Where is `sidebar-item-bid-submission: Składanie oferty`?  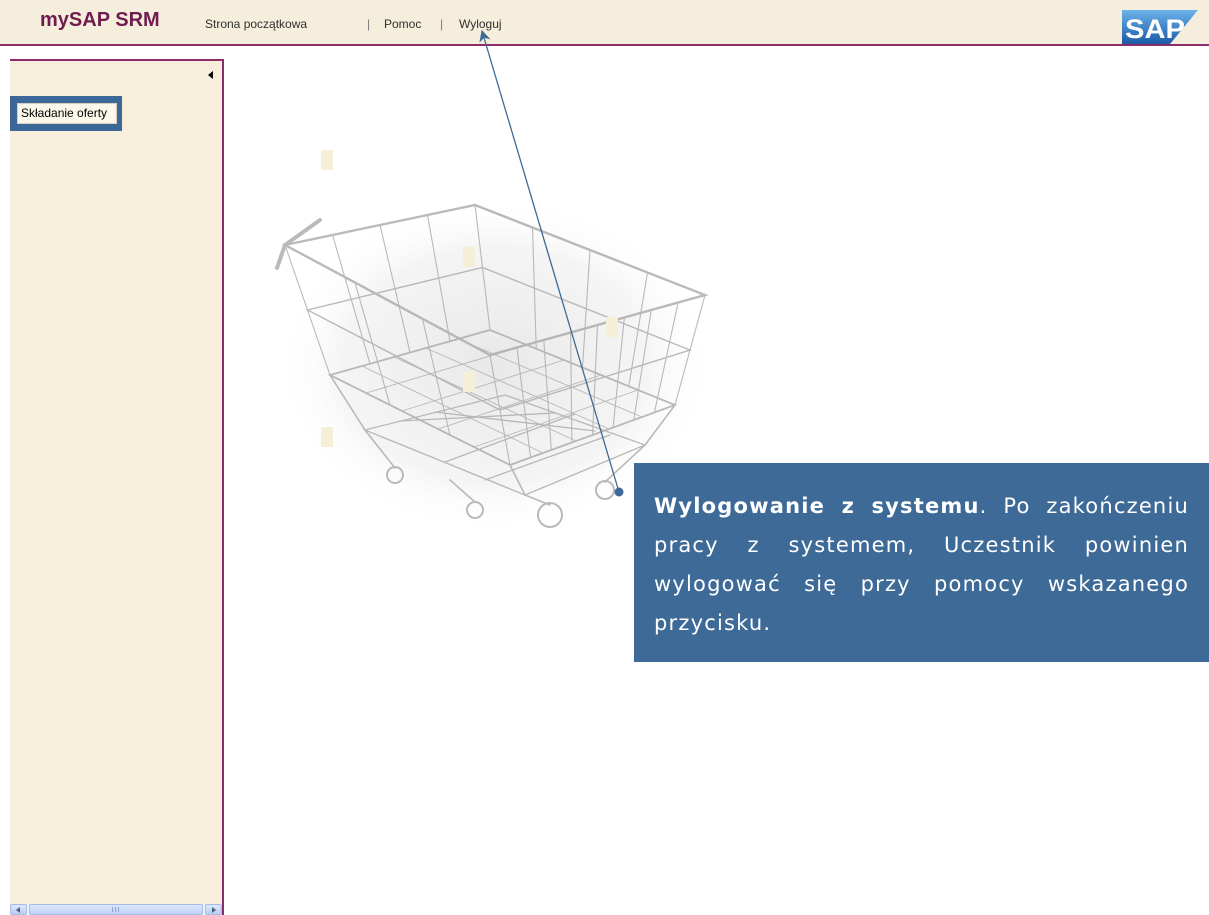 sidebar-item-bid-submission: Składanie oferty is located at coordinates (67, 113).